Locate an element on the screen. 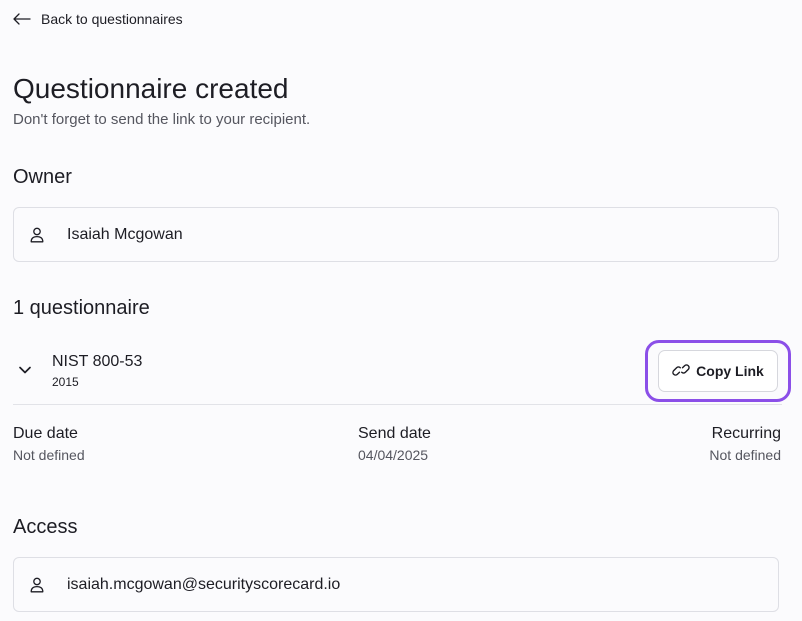 This screenshot has width=802, height=621. send-date-value: 04/04/2025 is located at coordinates (393, 455).